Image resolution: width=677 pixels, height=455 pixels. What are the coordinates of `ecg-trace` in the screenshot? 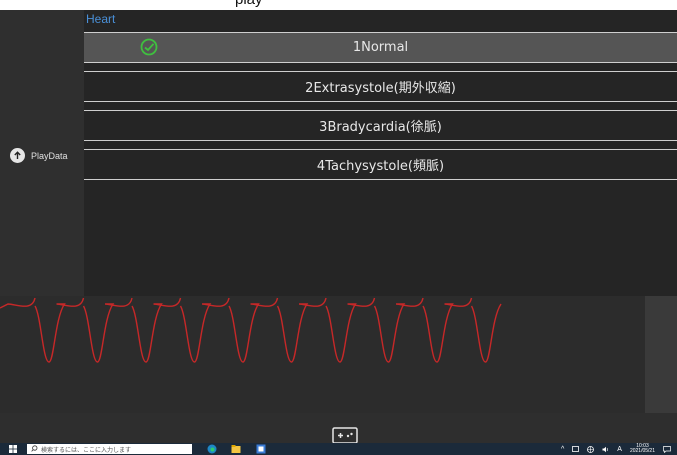 It's located at (251, 330).